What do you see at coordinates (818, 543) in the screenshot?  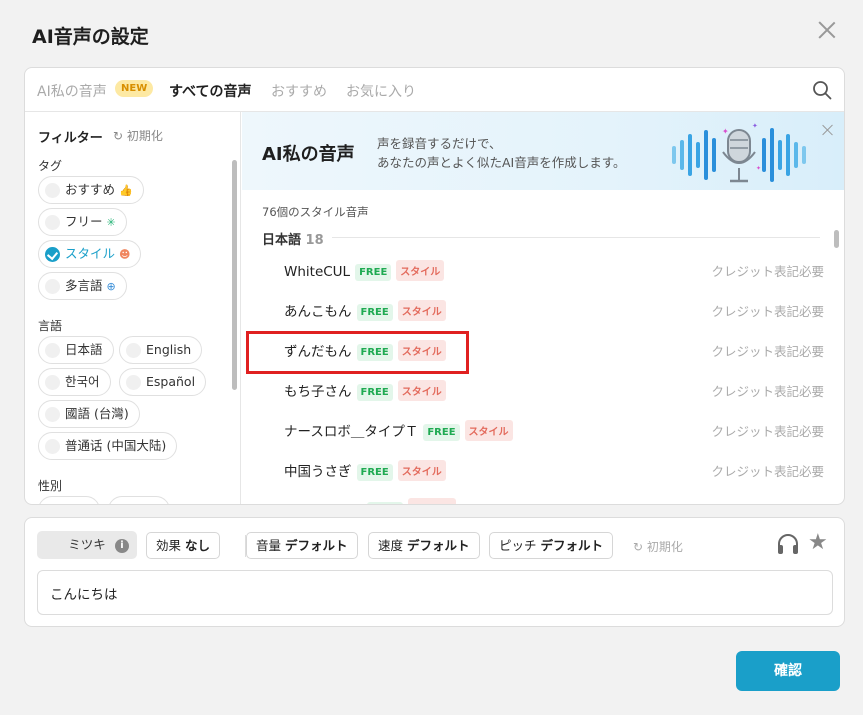 I see `favorite-star-icon: ★` at bounding box center [818, 543].